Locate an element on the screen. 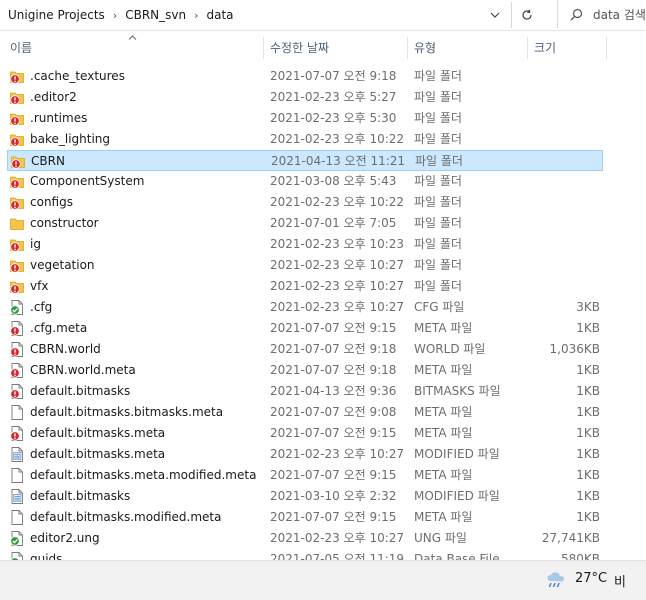 This screenshot has width=646, height=600. file-row: .cfg.meta 2021-07-07 오전 9:15 META 파일 1KB is located at coordinates (305, 328).